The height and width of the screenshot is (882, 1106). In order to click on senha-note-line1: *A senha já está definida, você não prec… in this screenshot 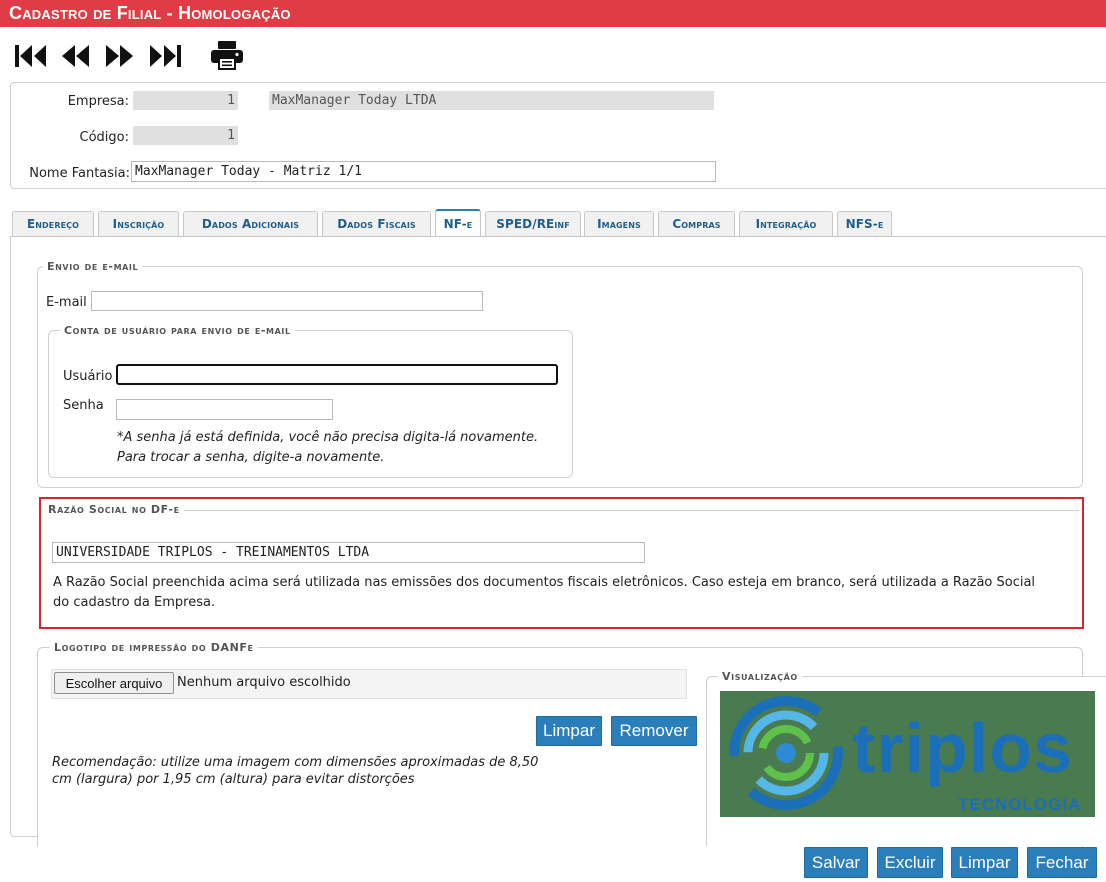, I will do `click(328, 437)`.